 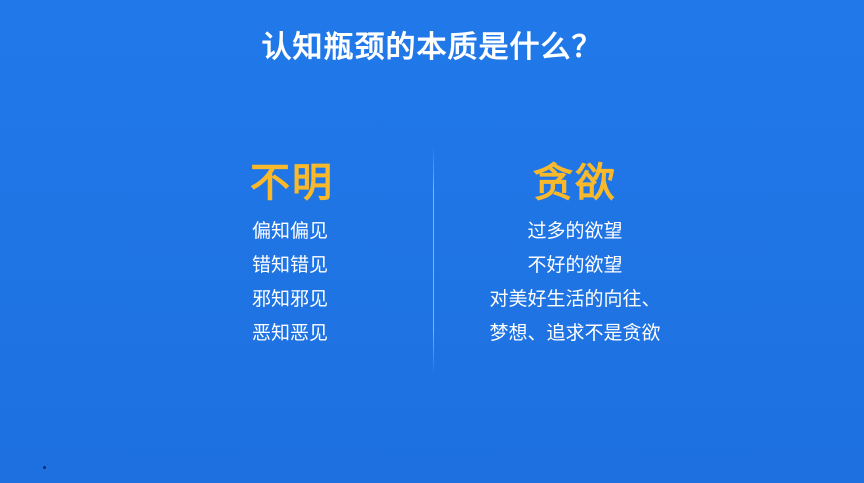 I want to click on left-column: 不明 偏知偏见 错知错见 邪知邪见 恶知恶见, so click(x=318, y=254).